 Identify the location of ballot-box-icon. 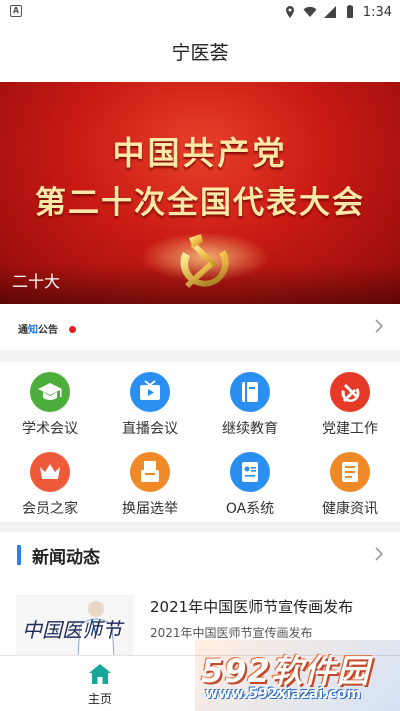
(150, 472).